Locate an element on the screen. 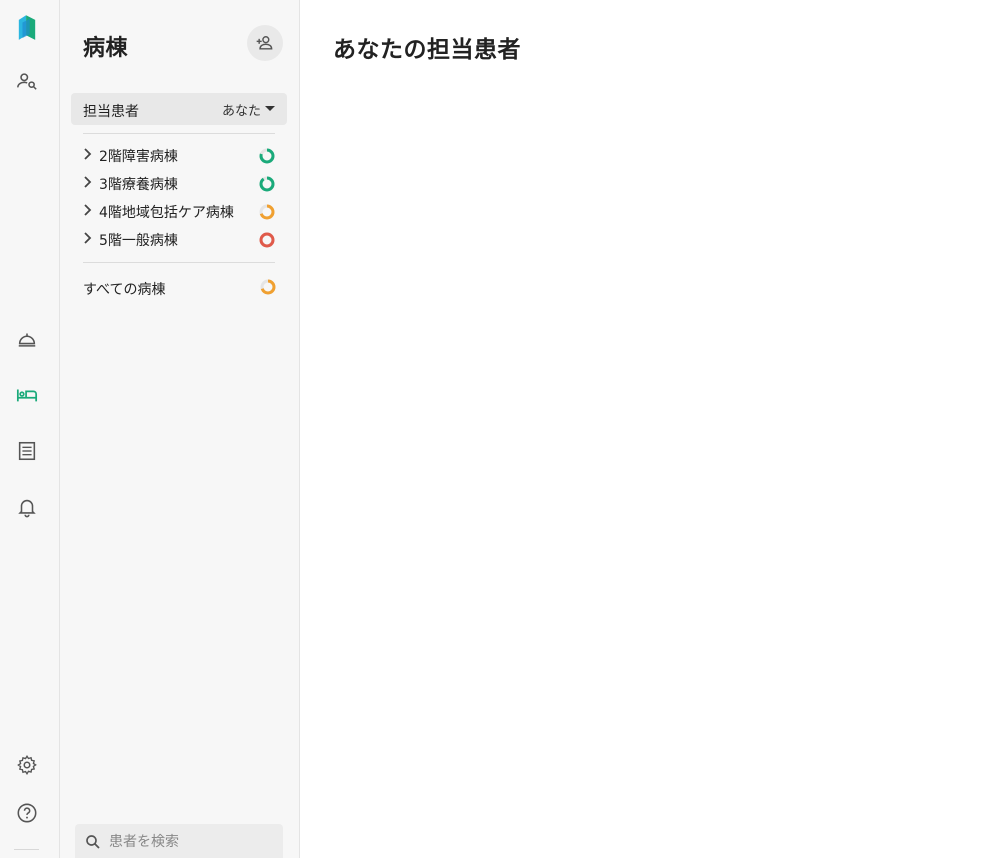 The height and width of the screenshot is (858, 1008). all-wards-label: すべての病棟 is located at coordinates (124, 290).